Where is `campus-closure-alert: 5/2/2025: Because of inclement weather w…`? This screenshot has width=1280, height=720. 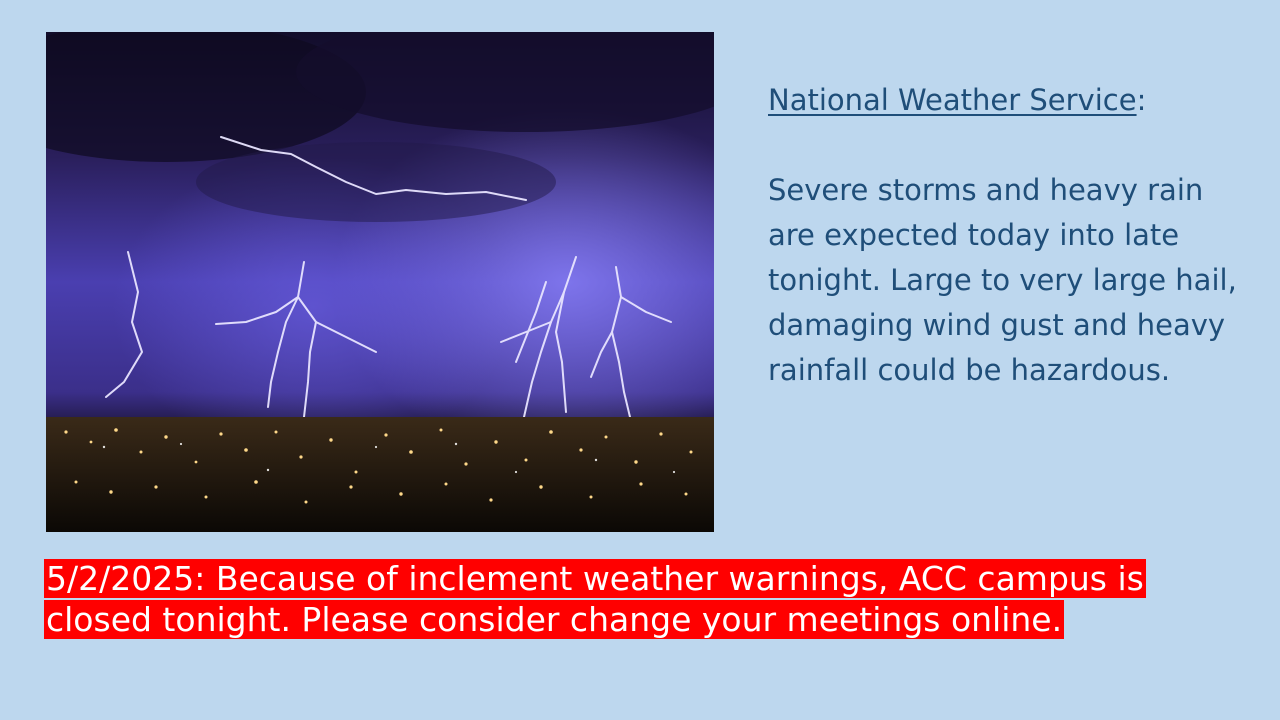
campus-closure-alert: 5/2/2025: Because of inclement weather w… is located at coordinates (624, 599).